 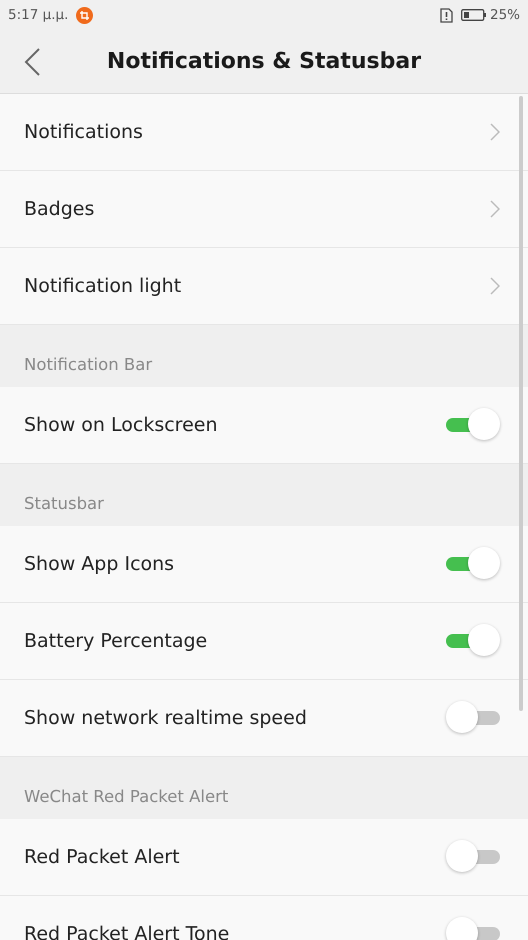 What do you see at coordinates (127, 931) in the screenshot?
I see `row-label: Red Packet Alert Tone` at bounding box center [127, 931].